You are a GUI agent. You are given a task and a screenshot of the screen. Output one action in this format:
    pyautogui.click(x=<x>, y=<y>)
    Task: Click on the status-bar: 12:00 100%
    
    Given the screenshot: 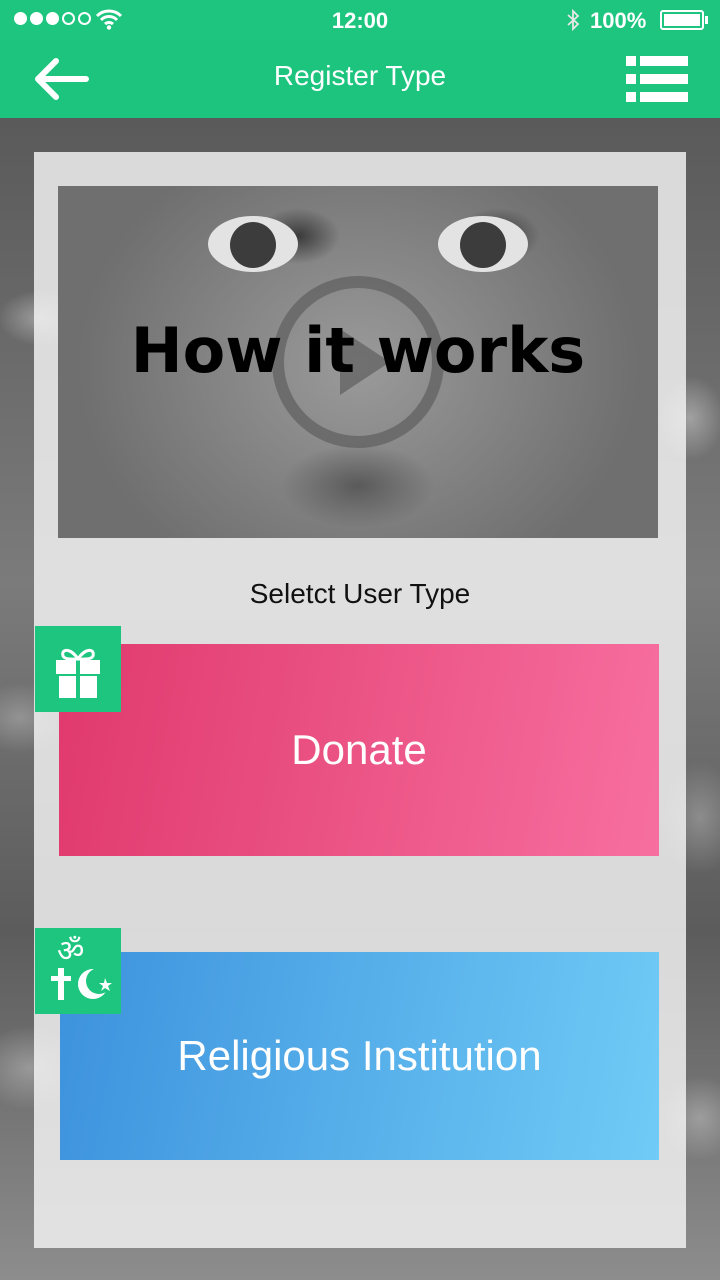 What is the action you would take?
    pyautogui.click(x=360, y=20)
    